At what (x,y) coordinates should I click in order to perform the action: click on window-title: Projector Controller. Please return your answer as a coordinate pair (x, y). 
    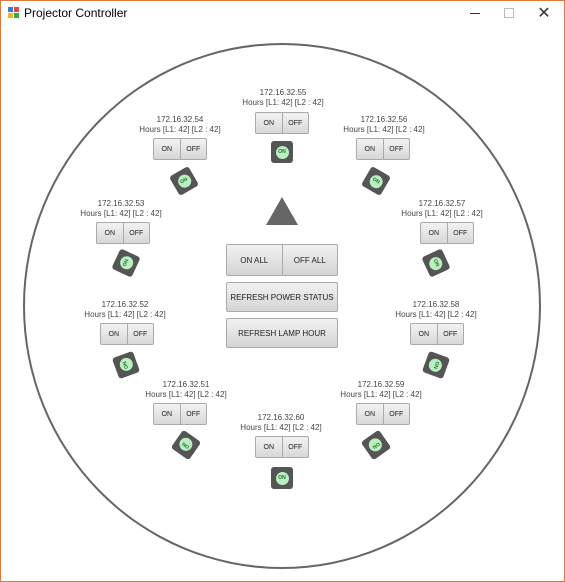
    Looking at the image, I should click on (76, 13).